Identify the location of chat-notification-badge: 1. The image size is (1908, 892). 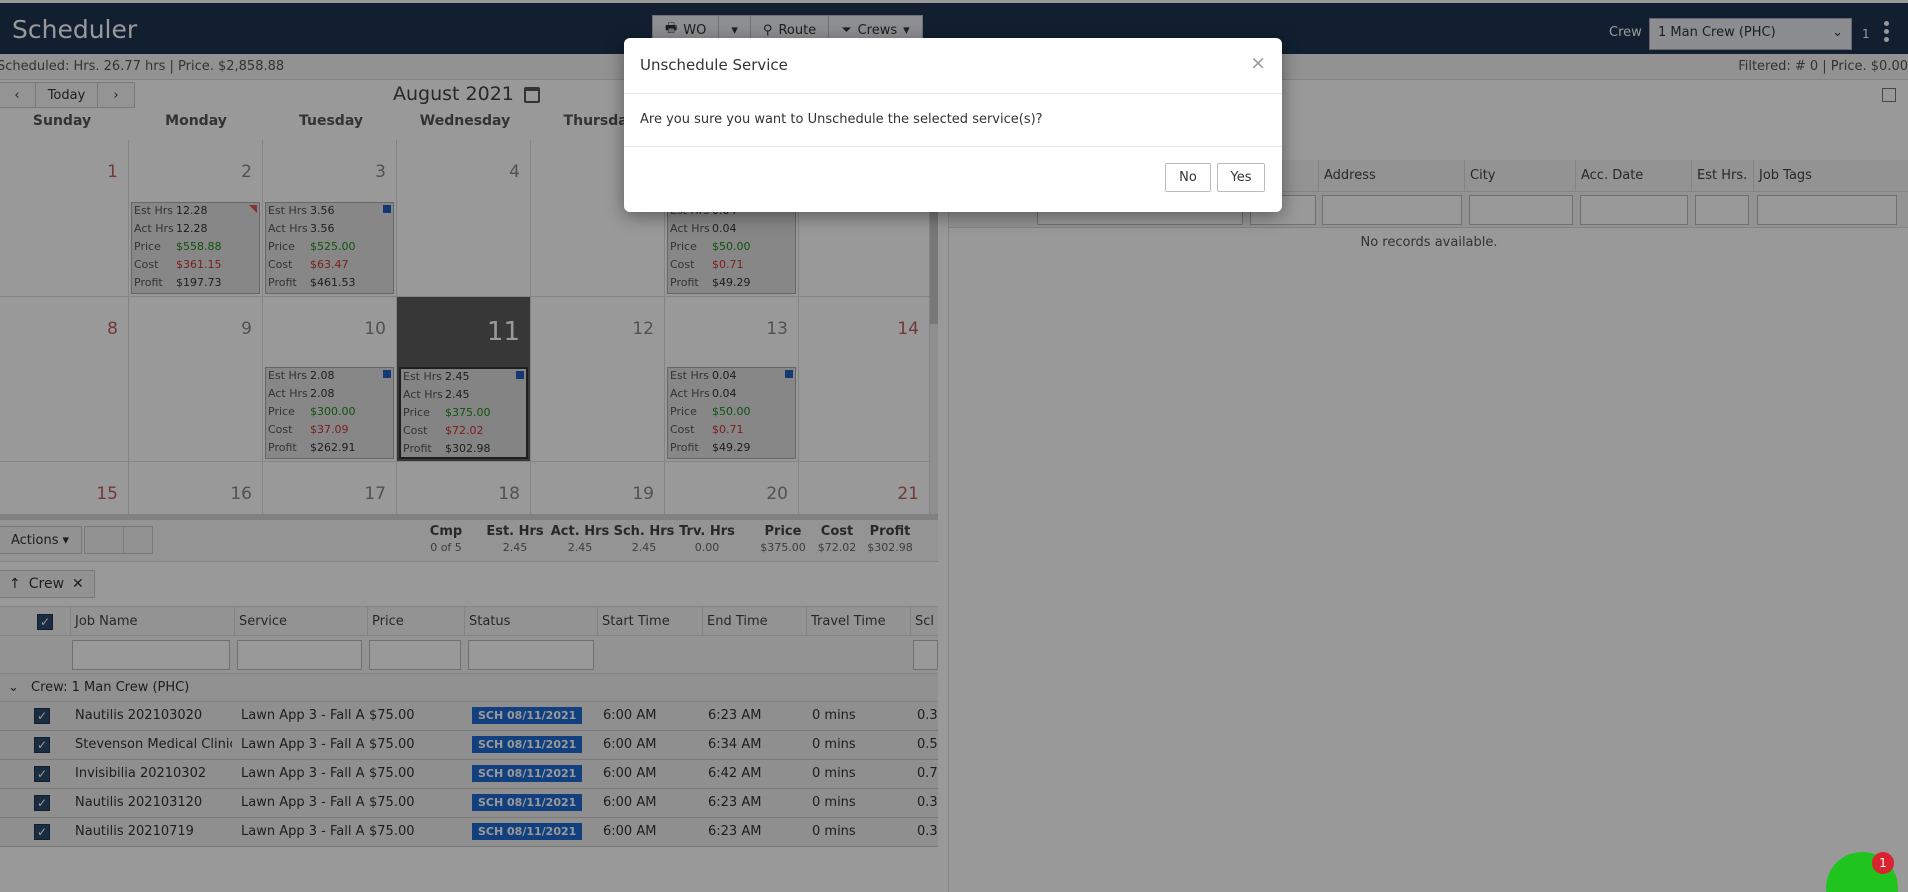
(1883, 863).